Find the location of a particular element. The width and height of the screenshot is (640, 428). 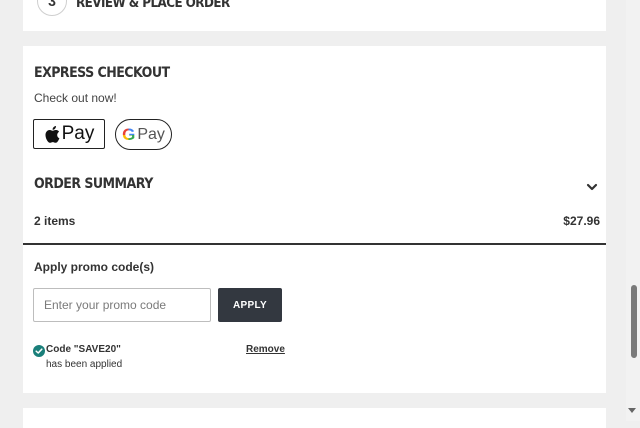

promo-code-input is located at coordinates (122, 305).